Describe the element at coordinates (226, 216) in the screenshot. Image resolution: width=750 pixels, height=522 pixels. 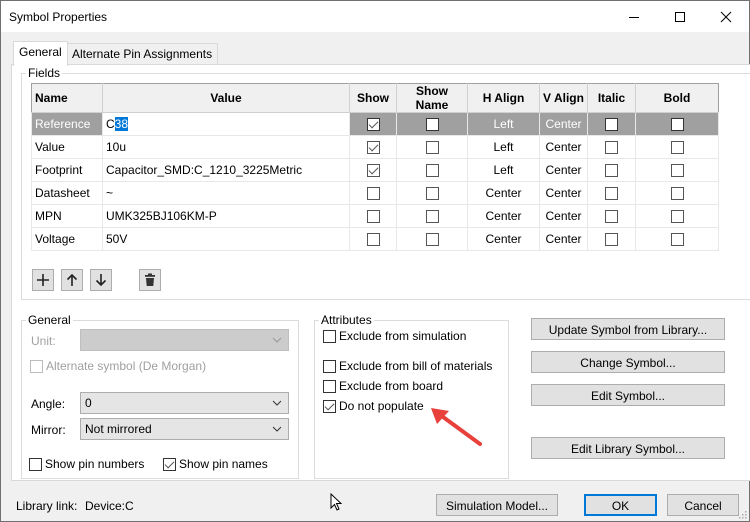
I see `field-value-cell: UMK325BJ106KM-P` at that location.